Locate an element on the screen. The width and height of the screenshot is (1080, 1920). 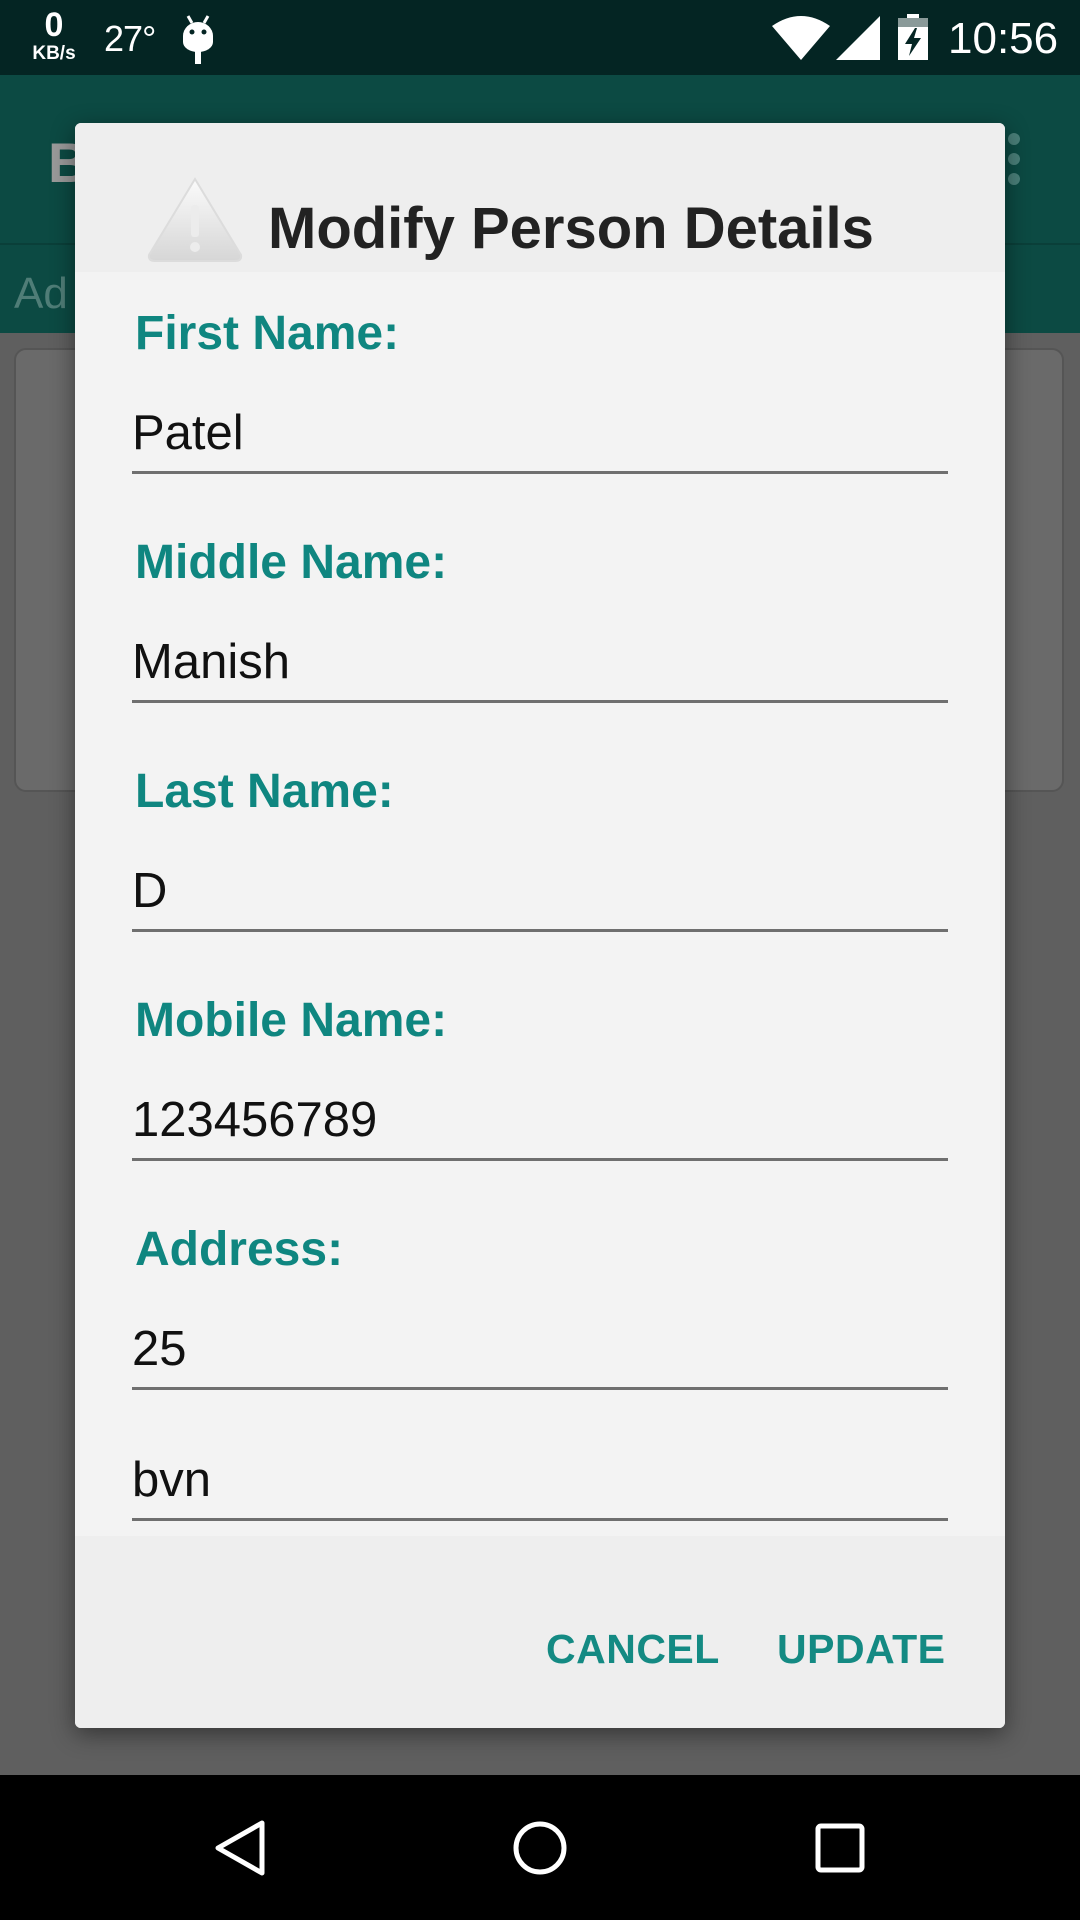
temperature: 27° is located at coordinates (130, 38).